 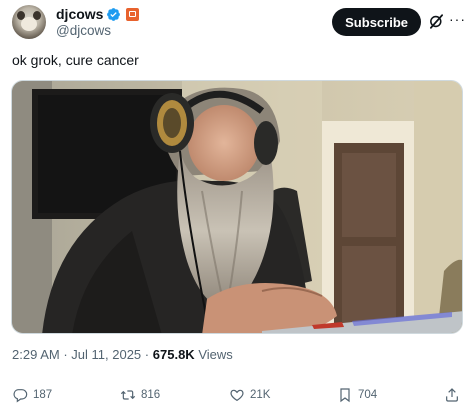 What do you see at coordinates (215, 354) in the screenshot?
I see `views-label: Views` at bounding box center [215, 354].